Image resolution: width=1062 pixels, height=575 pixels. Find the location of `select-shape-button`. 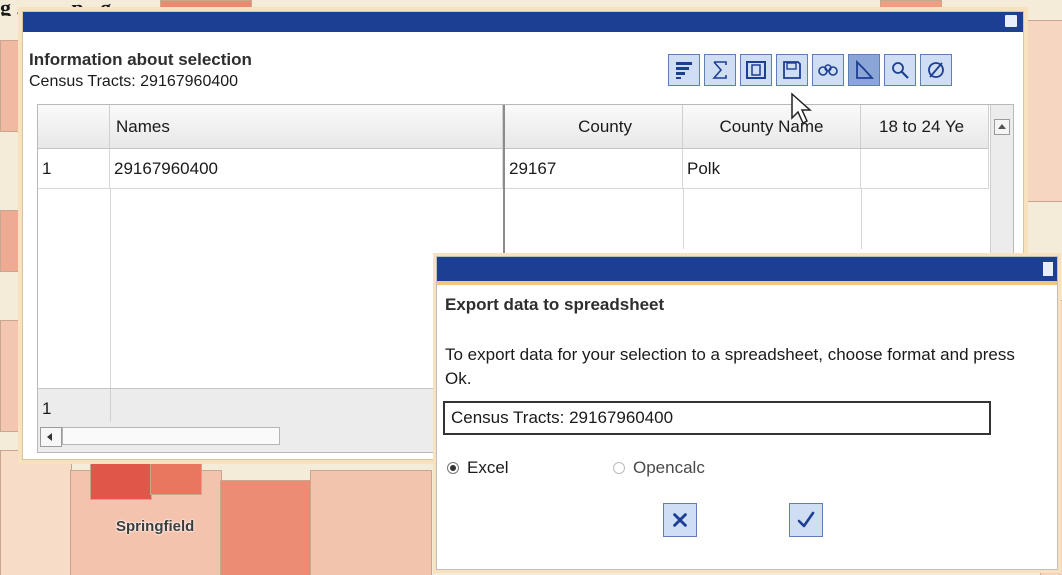

select-shape-button is located at coordinates (864, 70).